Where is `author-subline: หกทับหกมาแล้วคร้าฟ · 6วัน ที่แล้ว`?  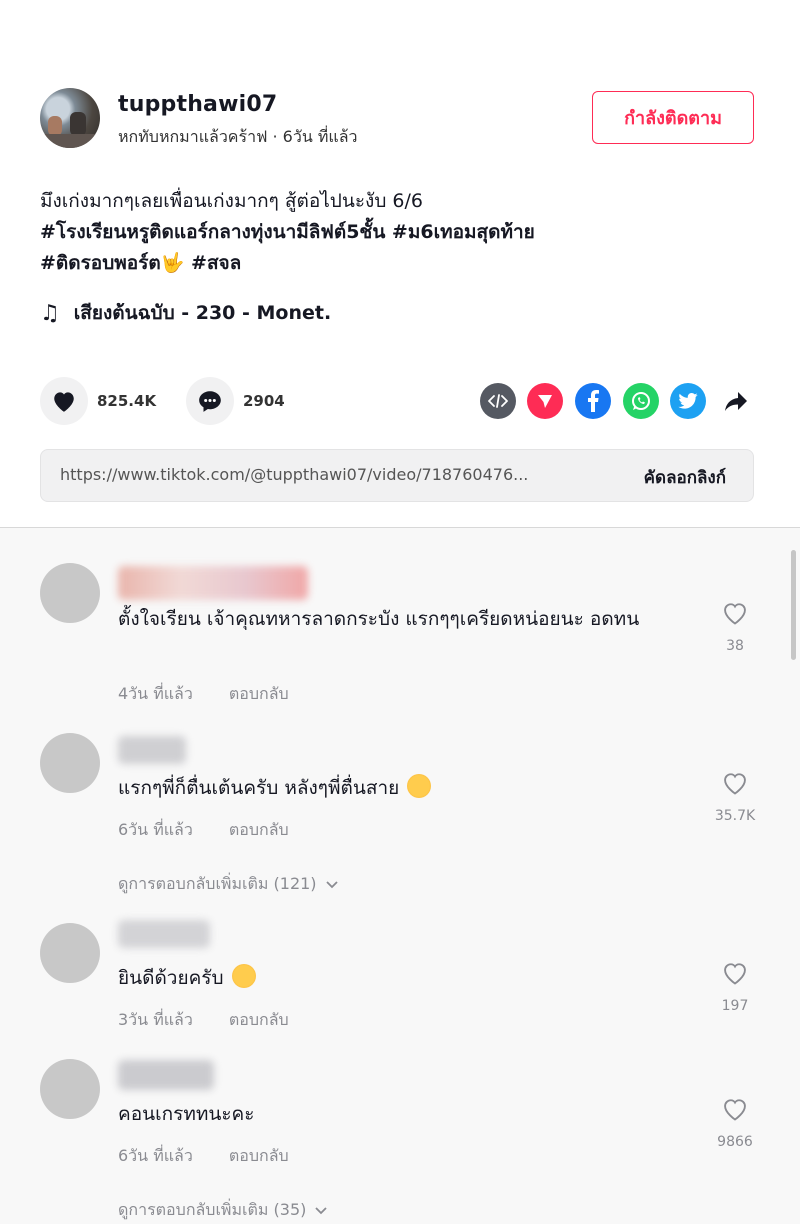
author-subline: หกทับหกมาแล้วคร้าฟ · 6วัน ที่แล้ว is located at coordinates (238, 136).